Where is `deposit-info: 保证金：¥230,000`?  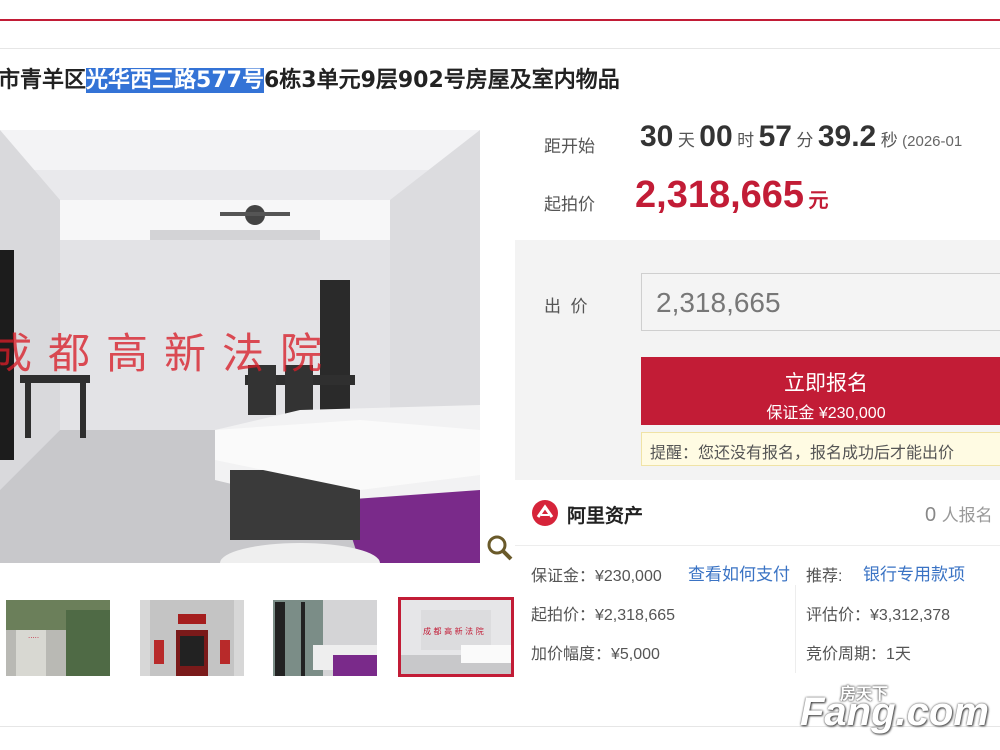
deposit-info: 保证金：¥230,000 is located at coordinates (596, 576).